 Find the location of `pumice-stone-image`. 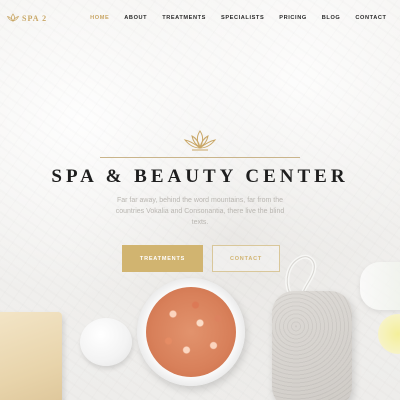

pumice-stone-image is located at coordinates (312, 345).